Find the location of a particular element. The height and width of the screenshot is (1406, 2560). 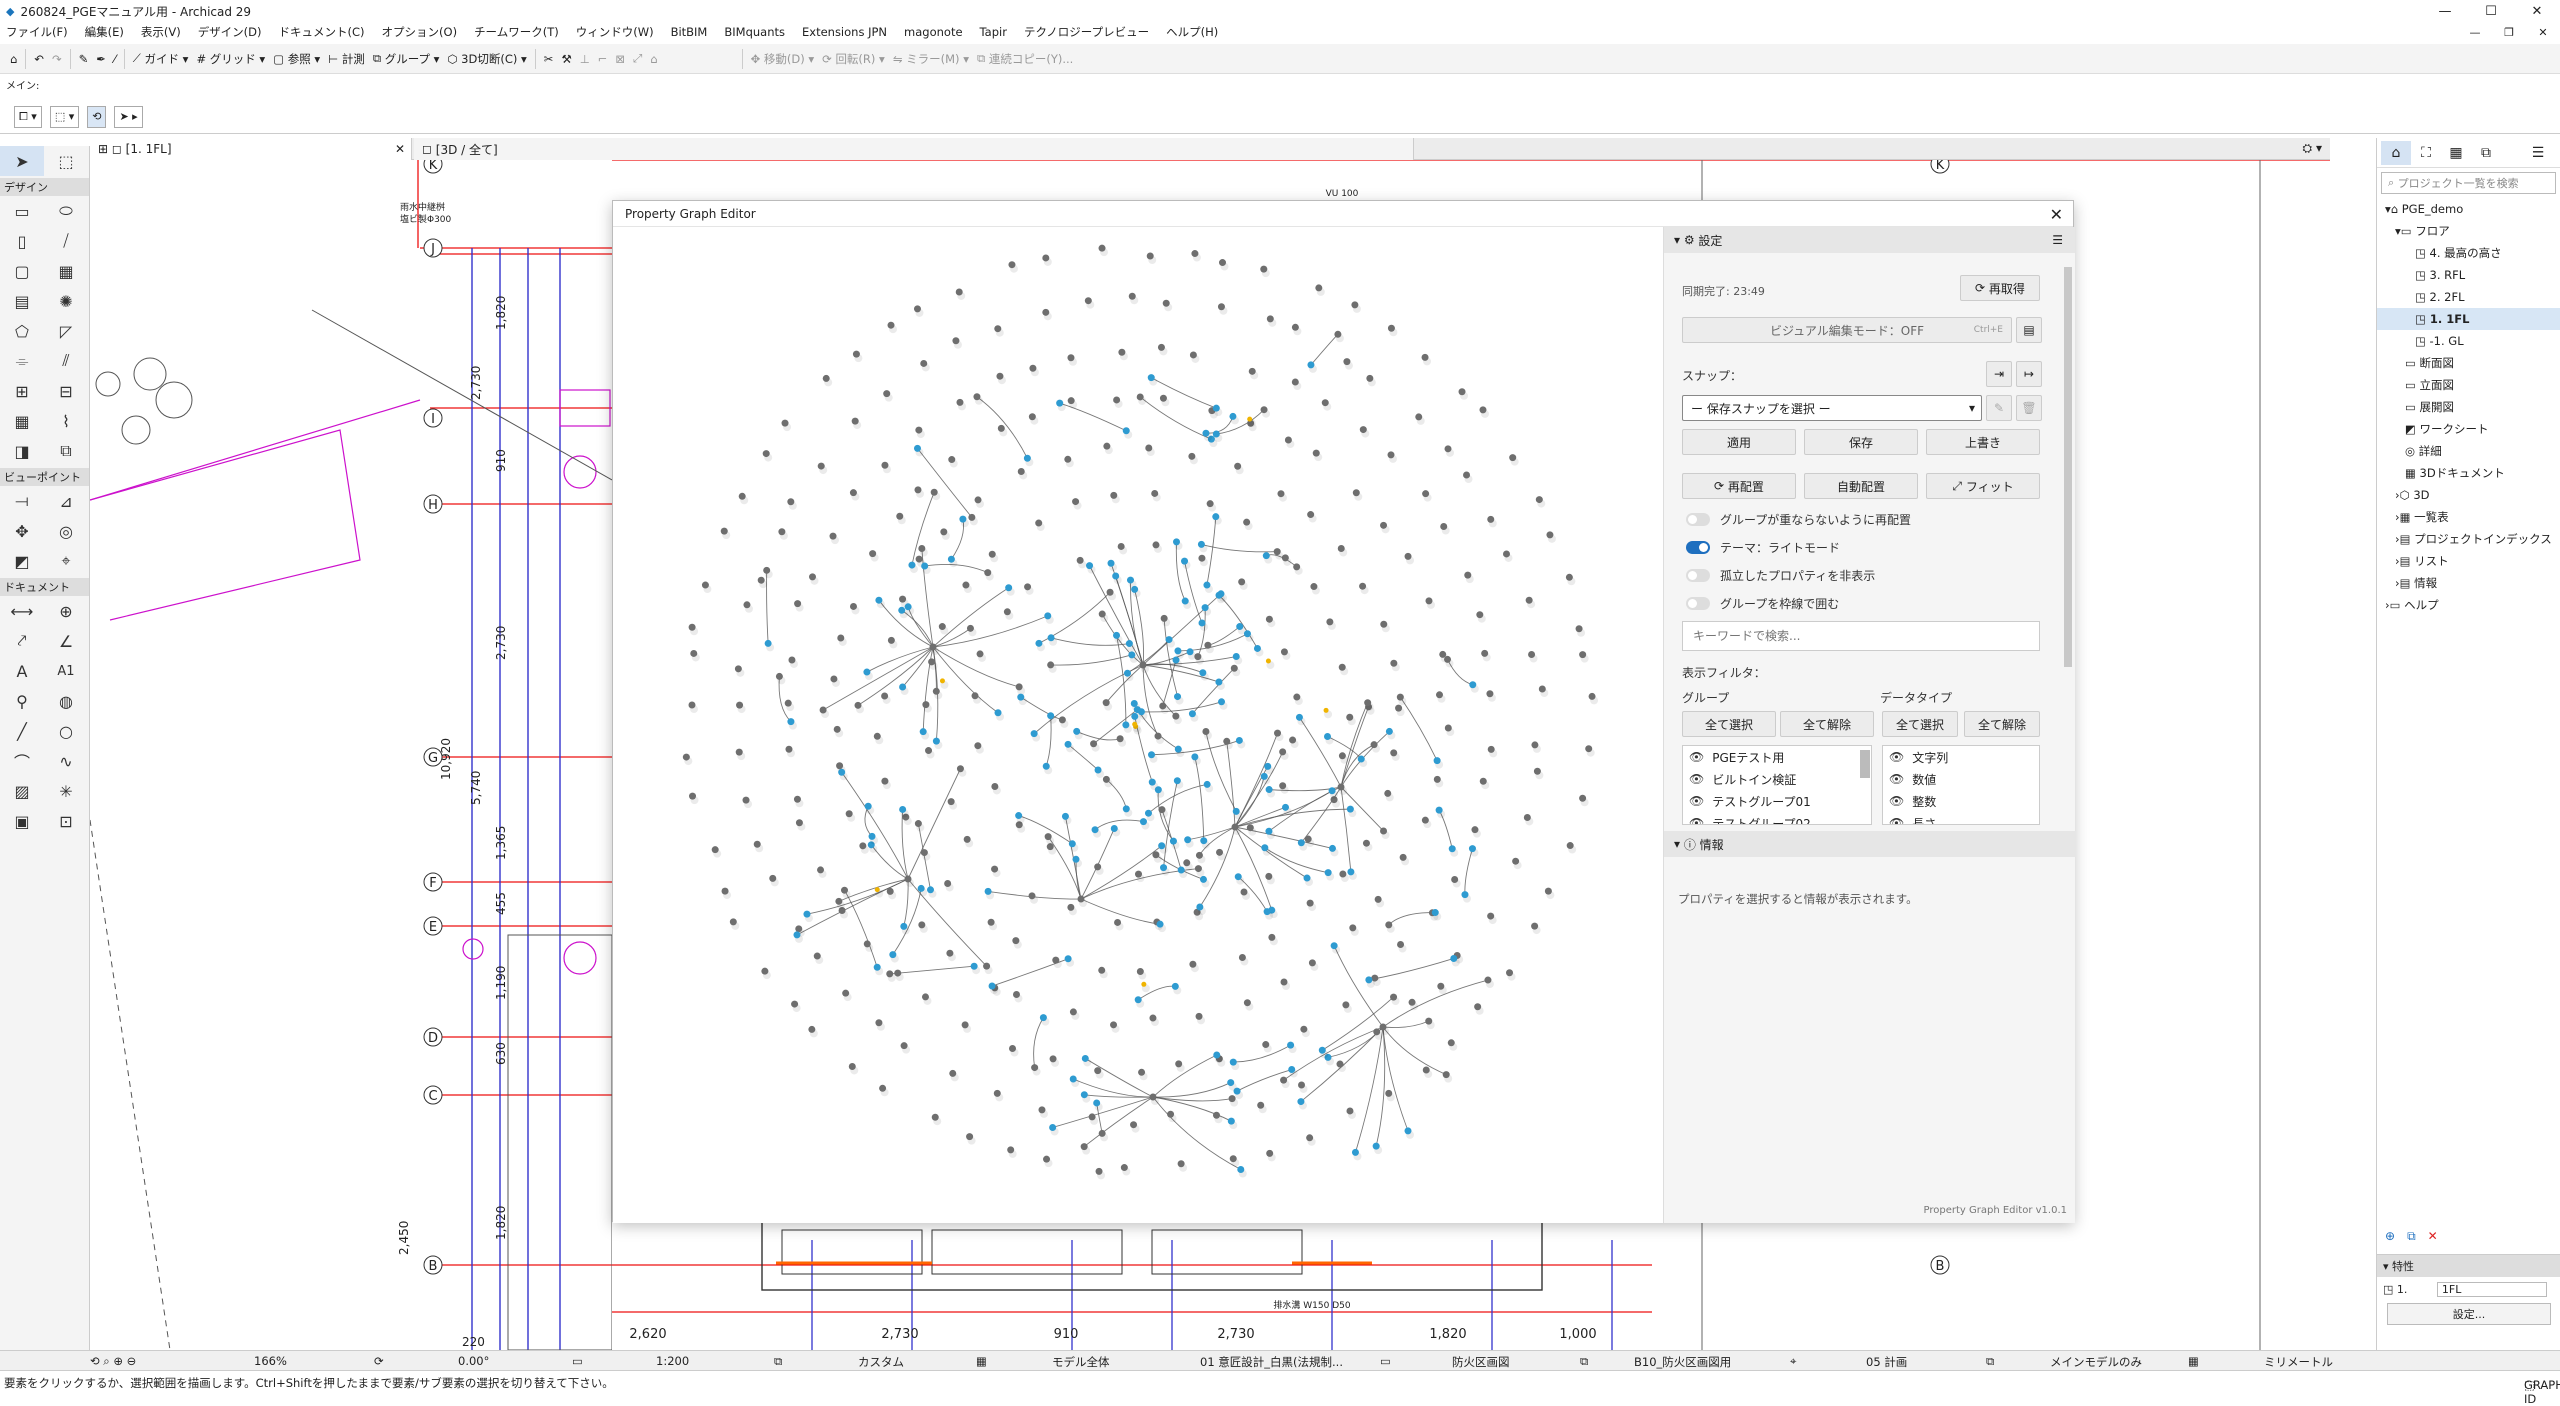

cut-3d-button: ⬡ 3D切断(C) ▾ is located at coordinates (486, 59).